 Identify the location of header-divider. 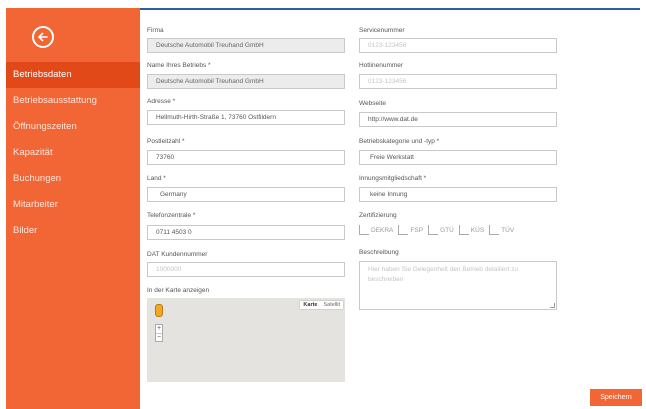
(390, 9).